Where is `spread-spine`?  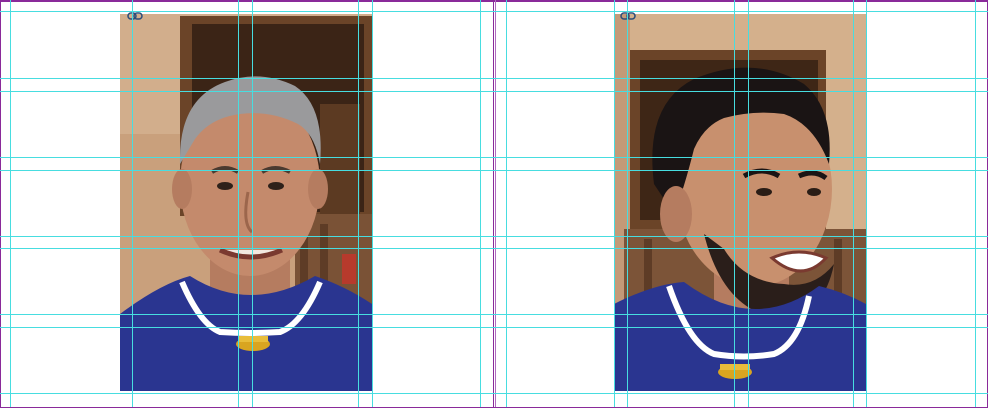
spread-spine is located at coordinates (493, 203).